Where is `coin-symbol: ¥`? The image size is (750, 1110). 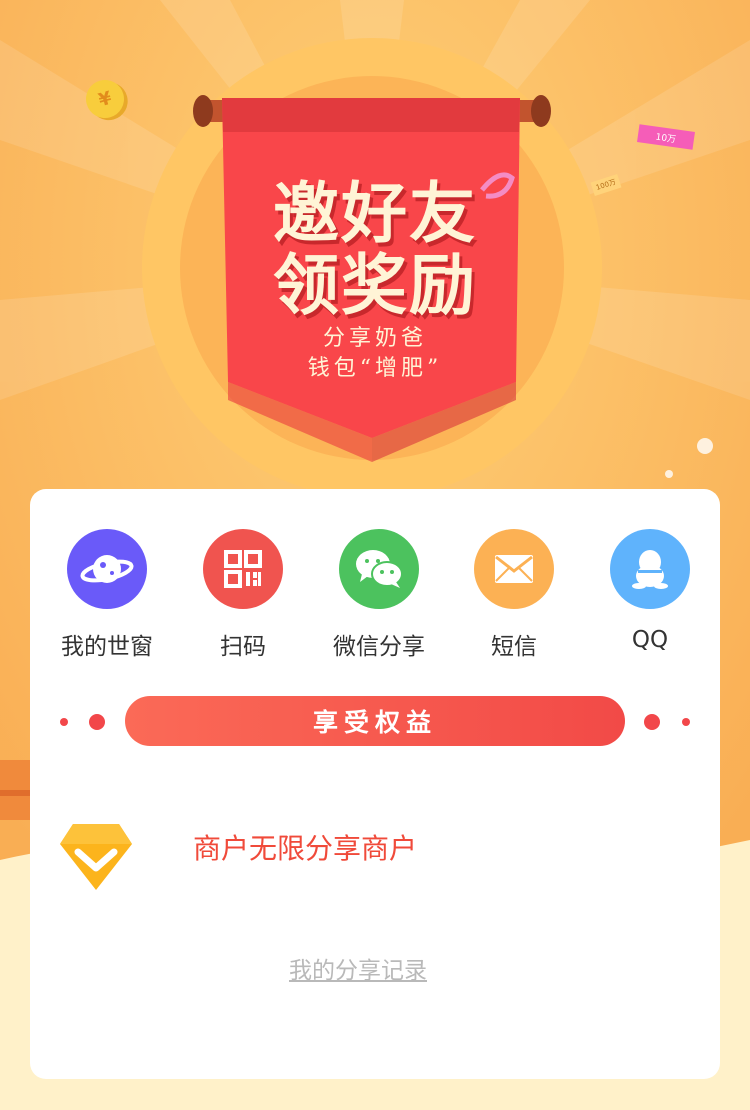
coin-symbol: ¥ is located at coordinates (105, 99).